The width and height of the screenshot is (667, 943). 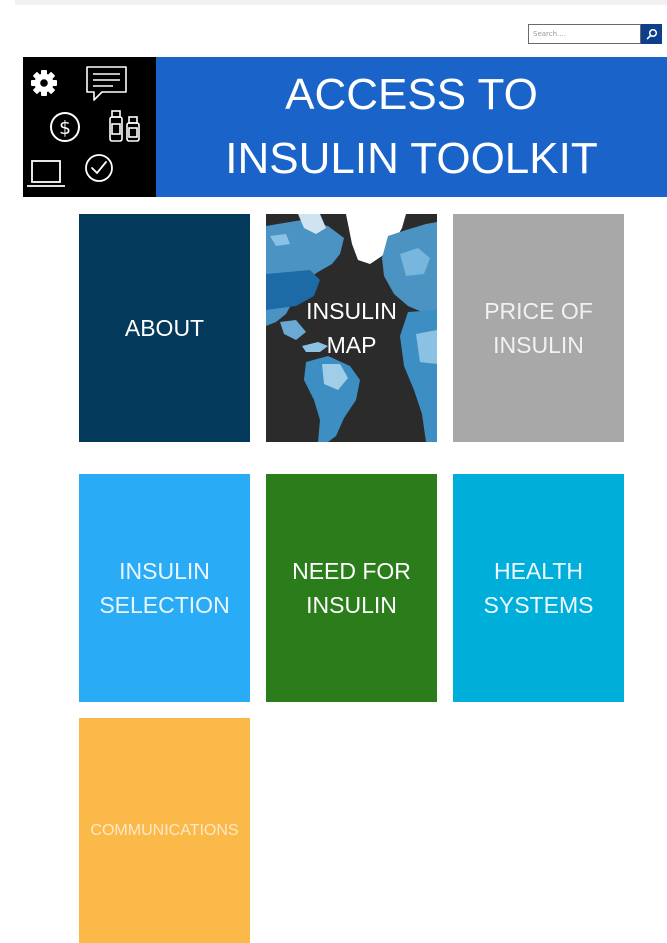 What do you see at coordinates (538, 571) in the screenshot?
I see `tile-health-line1: HEALTH` at bounding box center [538, 571].